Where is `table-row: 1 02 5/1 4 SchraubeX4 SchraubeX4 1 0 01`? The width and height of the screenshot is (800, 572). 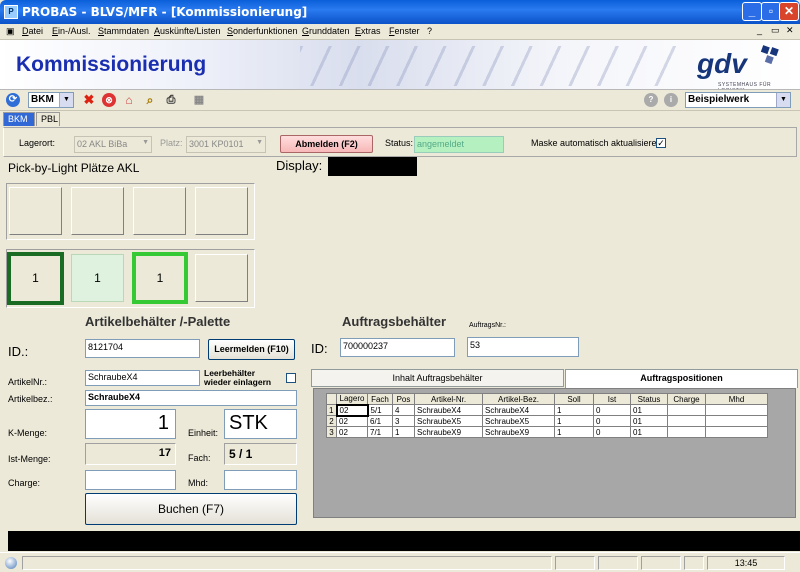 table-row: 1 02 5/1 4 SchraubeX4 SchraubeX4 1 0 01 is located at coordinates (547, 410).